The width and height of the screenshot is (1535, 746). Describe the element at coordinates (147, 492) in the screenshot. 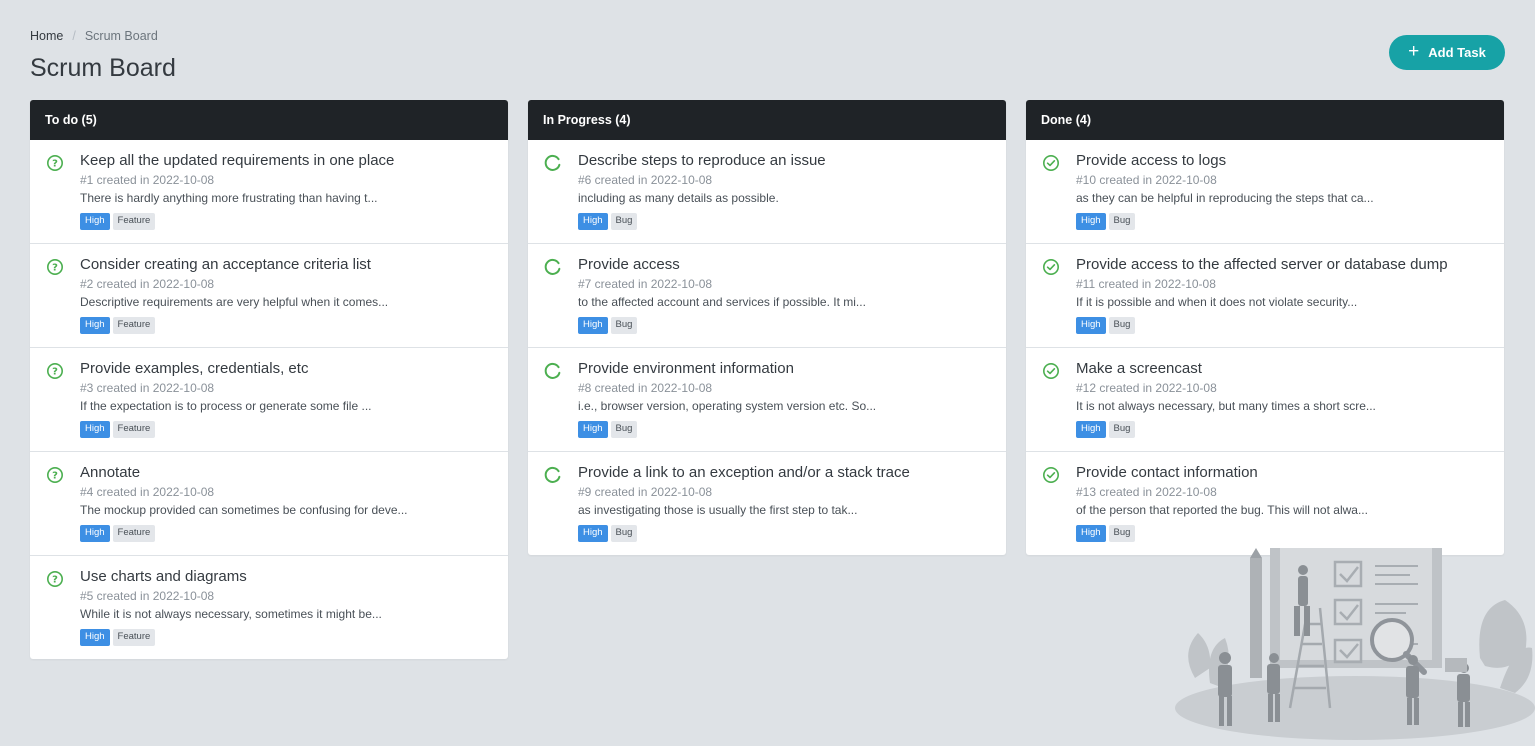

I see `task-meta: #4 created in 2022-10-08` at that location.